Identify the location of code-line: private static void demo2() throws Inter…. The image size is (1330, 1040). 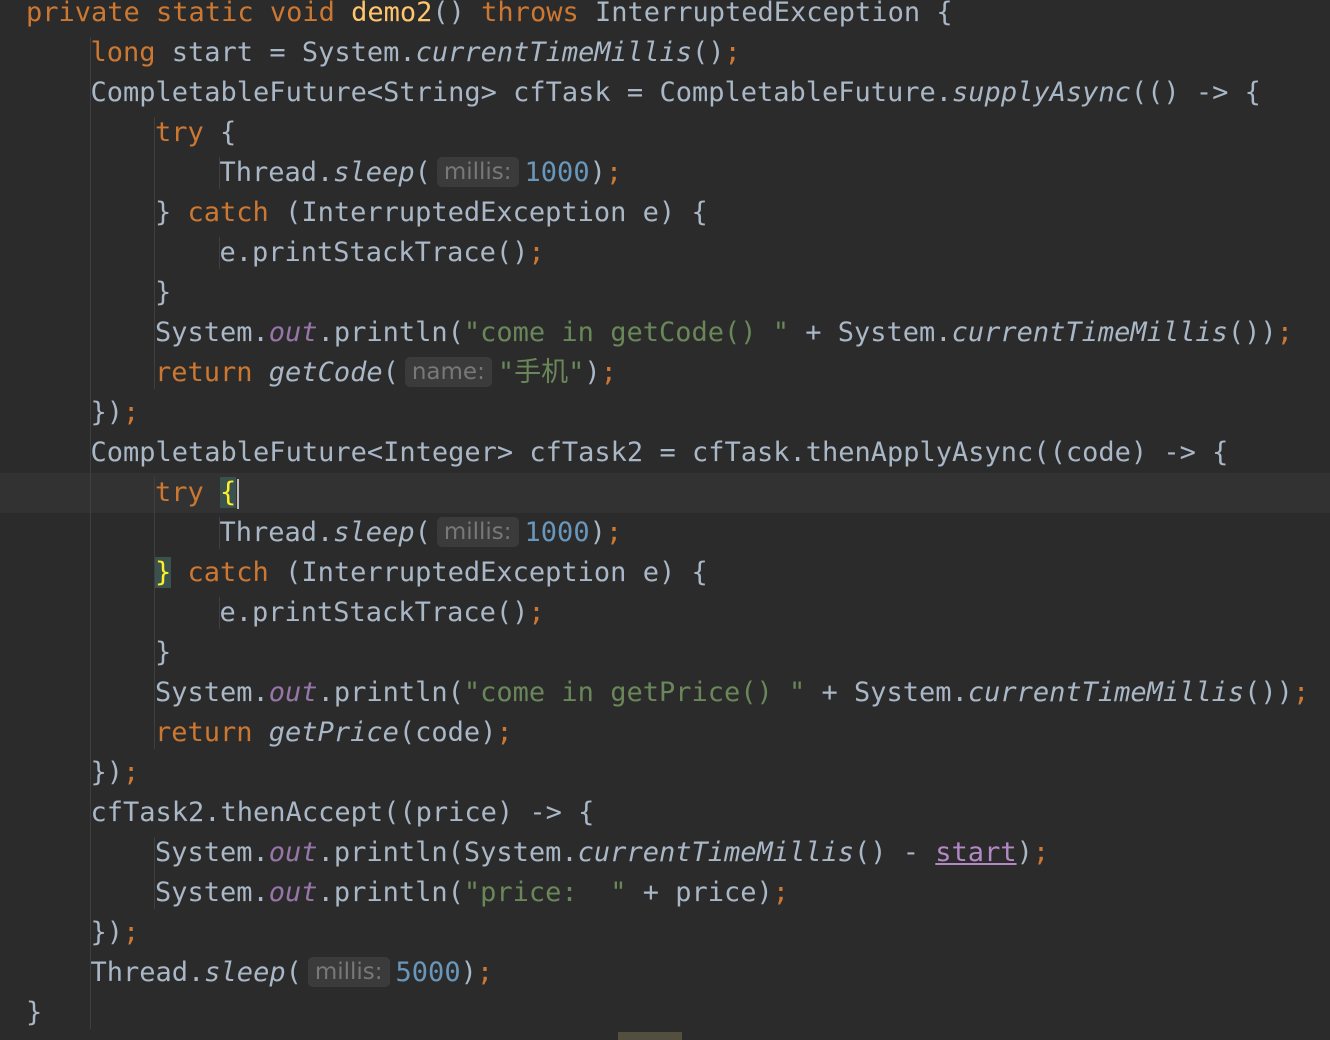
(665, 16).